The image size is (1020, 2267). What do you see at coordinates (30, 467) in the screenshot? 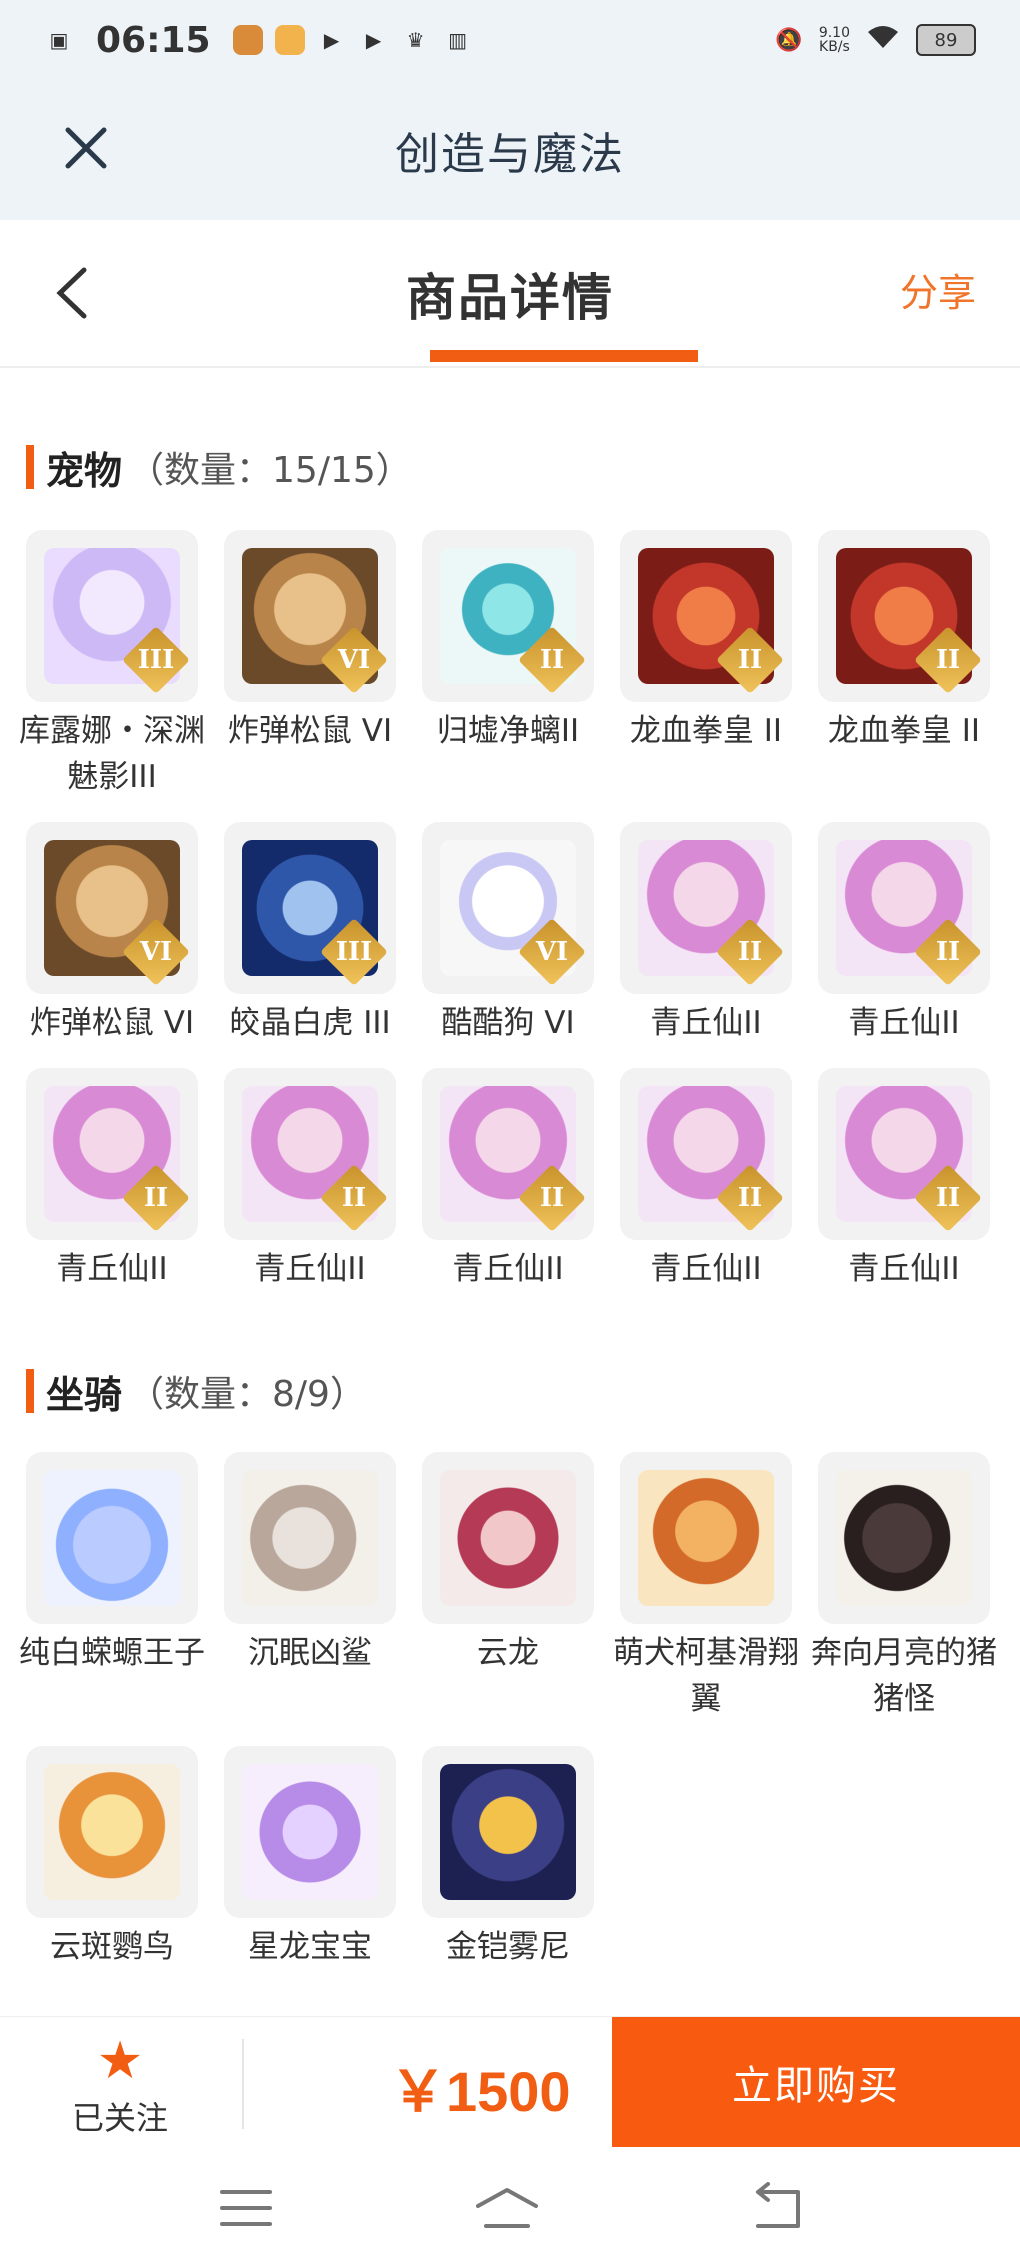
I see `section-accent-bar` at bounding box center [30, 467].